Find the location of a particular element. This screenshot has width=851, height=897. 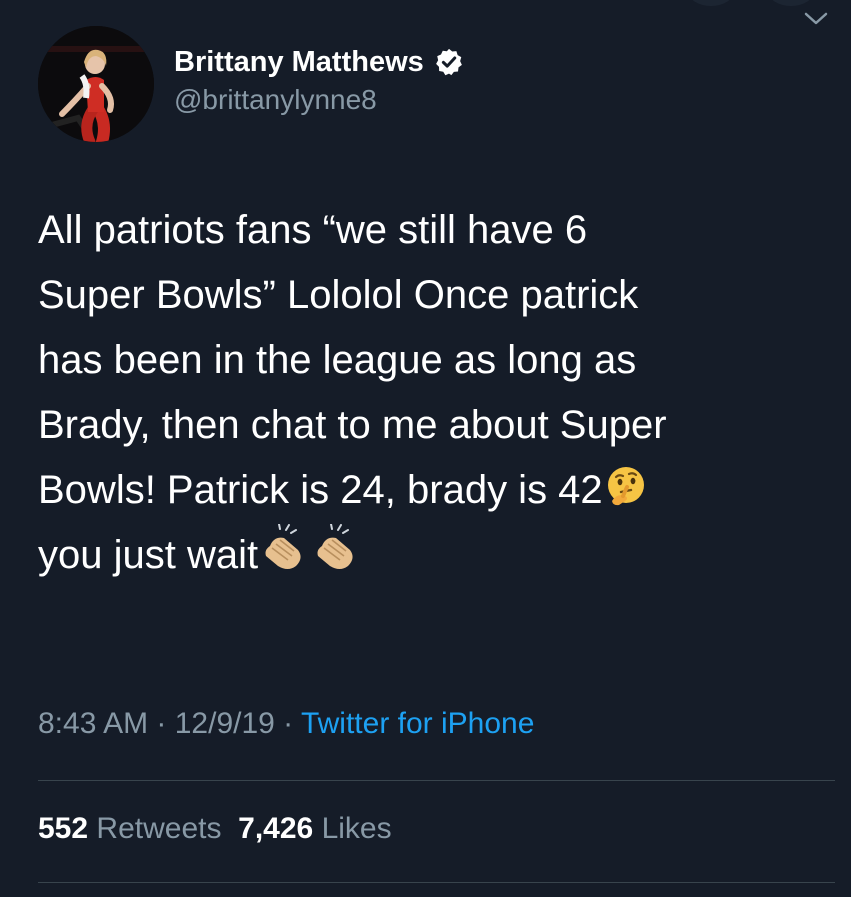

tweet-text-line: All patriots fans “we still have 6 is located at coordinates (313, 230).